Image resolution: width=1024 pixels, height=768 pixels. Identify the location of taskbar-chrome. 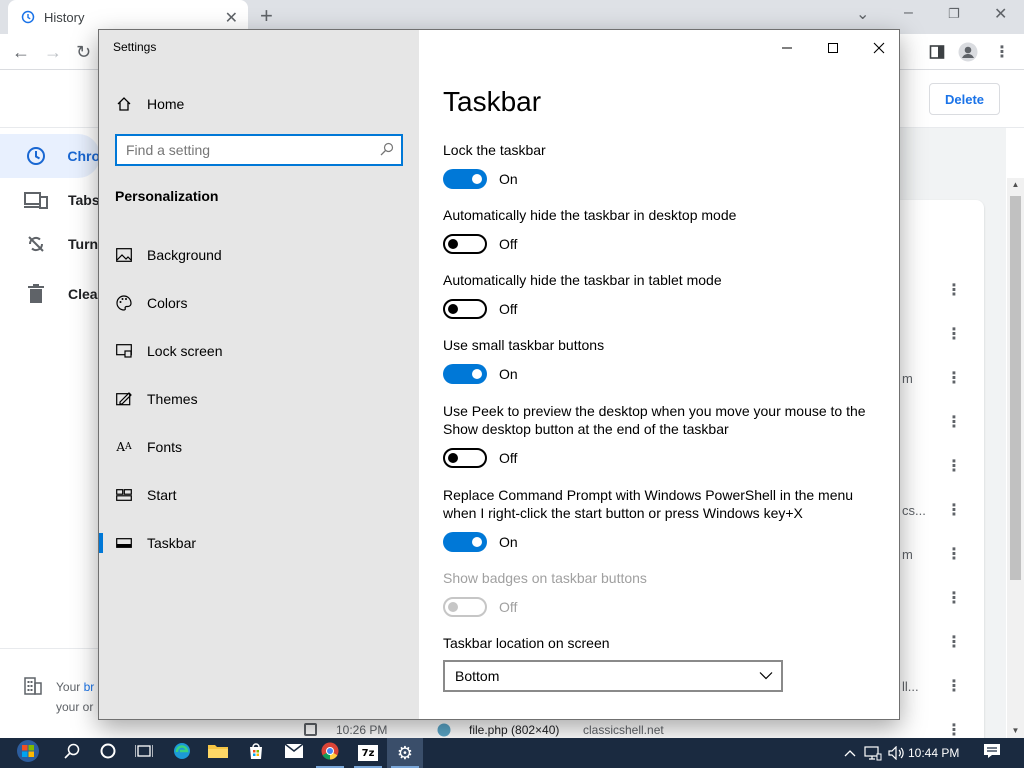
(330, 753).